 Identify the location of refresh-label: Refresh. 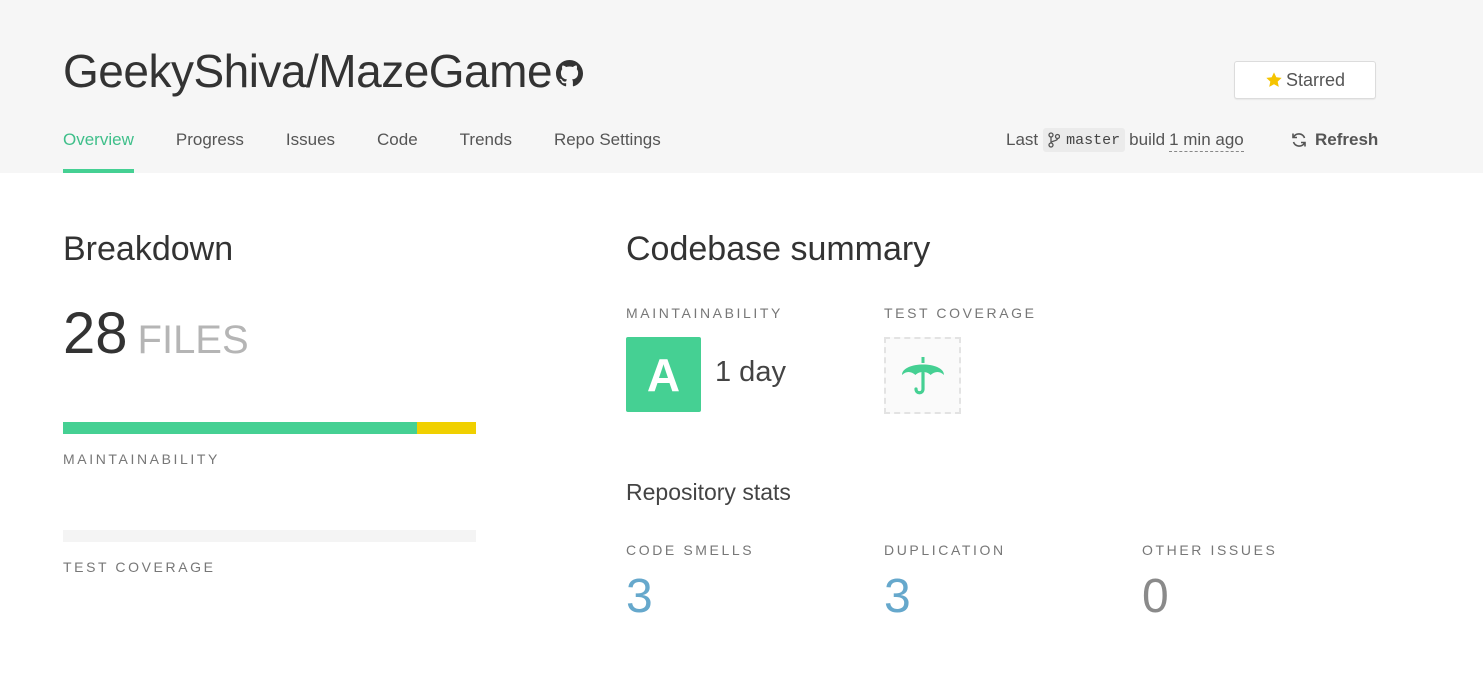
(1347, 139).